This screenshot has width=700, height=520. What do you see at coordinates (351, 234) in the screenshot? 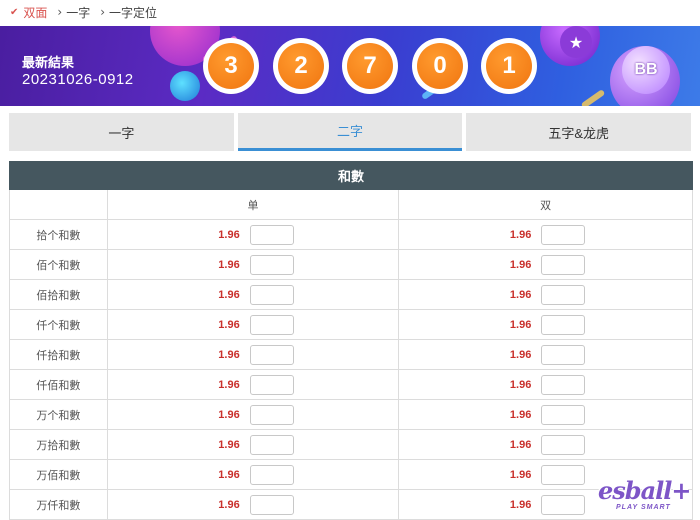
I see `table-row: 拾个和數 1.96 1.96` at bounding box center [351, 234].